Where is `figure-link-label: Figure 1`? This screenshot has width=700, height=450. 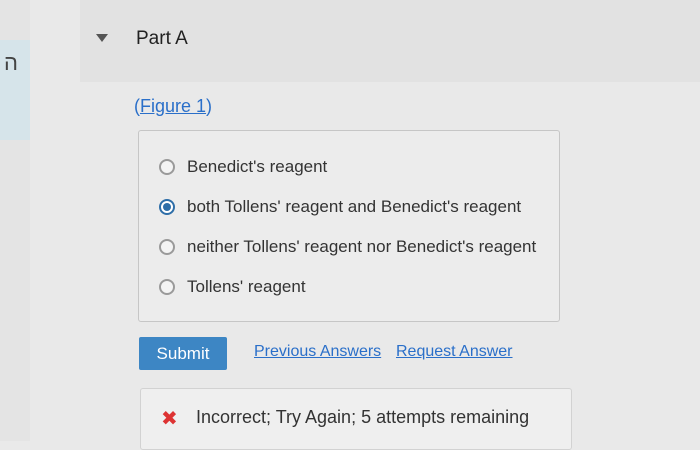
figure-link-label: Figure 1 is located at coordinates (173, 106).